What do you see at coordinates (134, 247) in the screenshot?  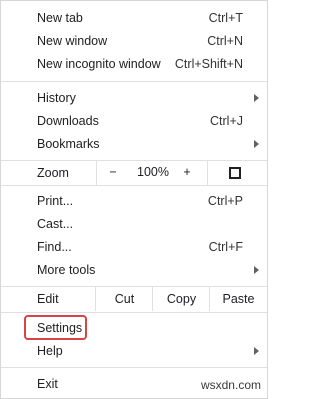 I see `menu-item-find: Find... Ctrl+F` at bounding box center [134, 247].